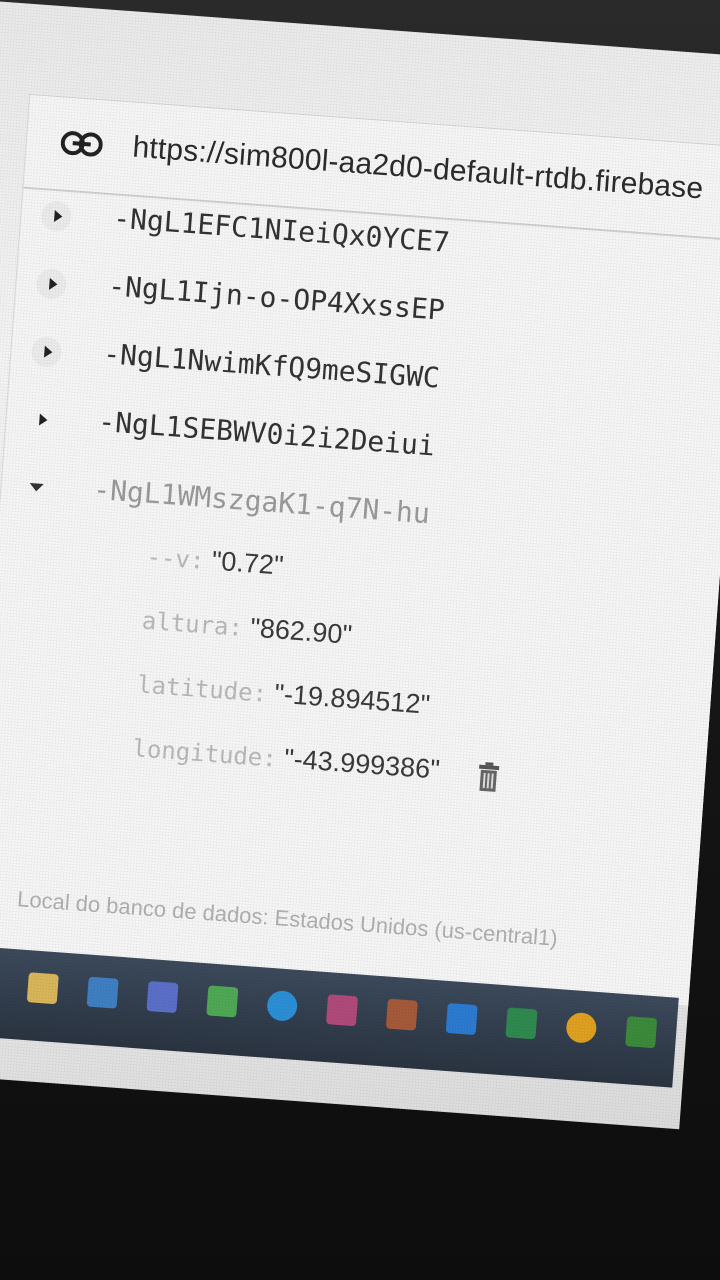 The height and width of the screenshot is (1280, 720). Describe the element at coordinates (352, 698) in the screenshot. I see `field-value: "-19.894512"` at that location.